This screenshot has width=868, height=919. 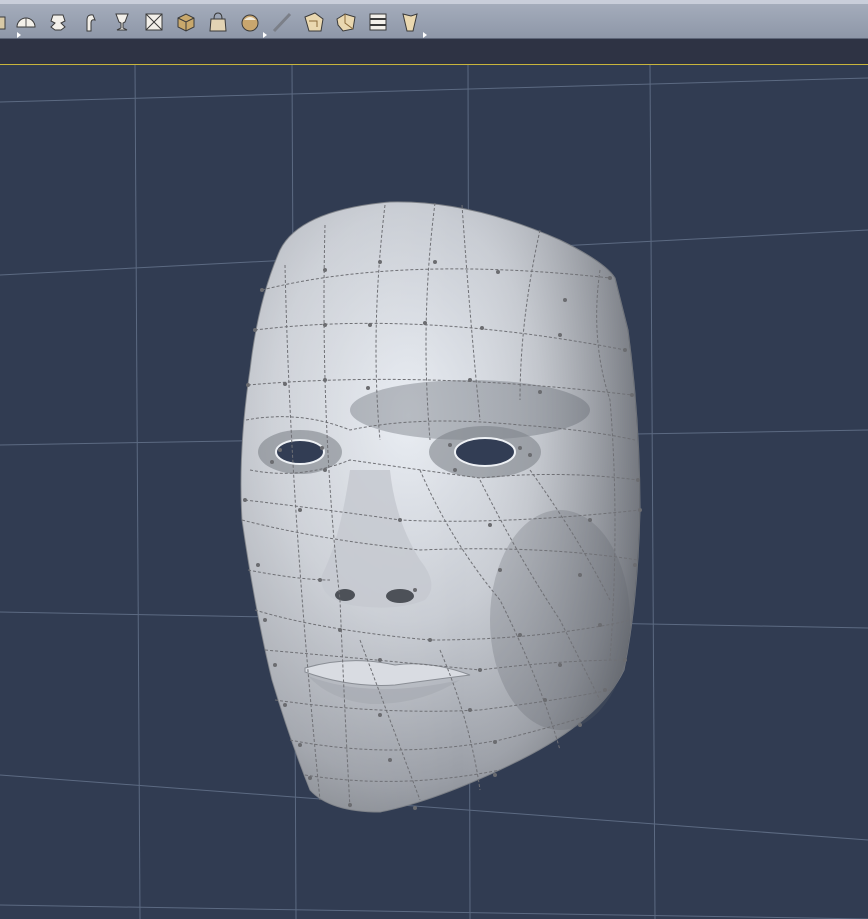 I want to click on nostril-right, so click(x=400, y=596).